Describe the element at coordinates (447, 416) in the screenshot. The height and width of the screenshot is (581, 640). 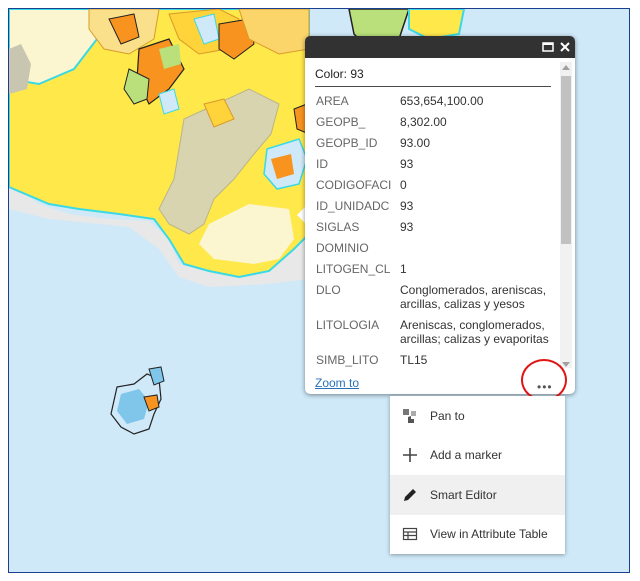
I see `menu-item-label: Pan to` at that location.